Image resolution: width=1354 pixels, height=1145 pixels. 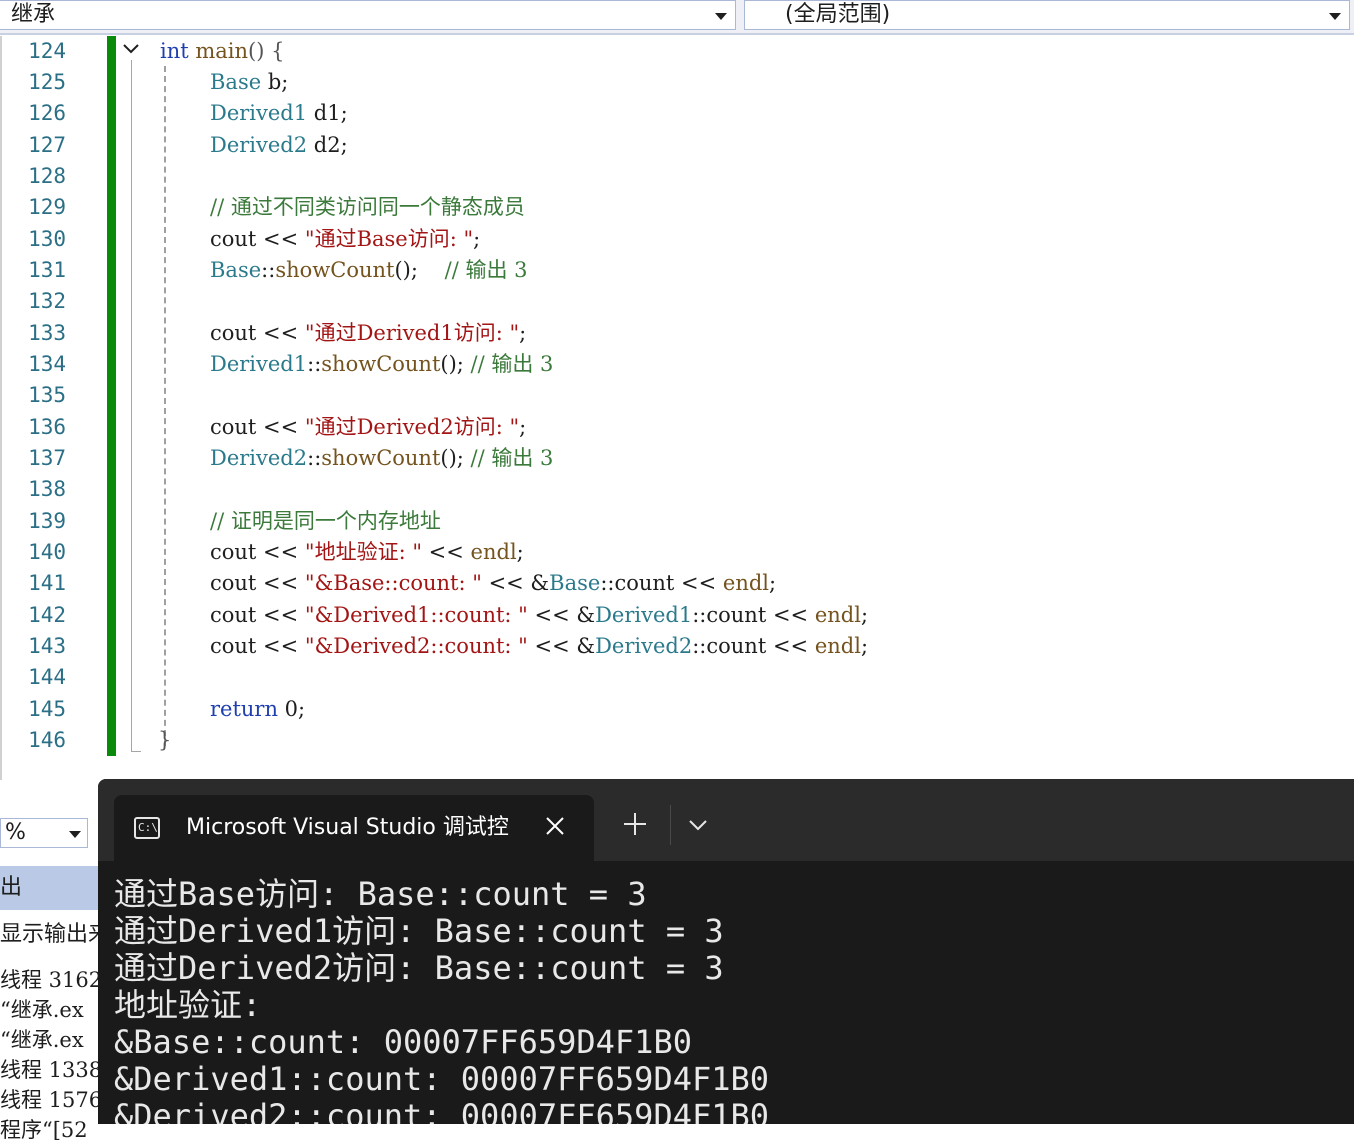 I want to click on string-literal: "&Derived2::count: ", so click(x=416, y=646).